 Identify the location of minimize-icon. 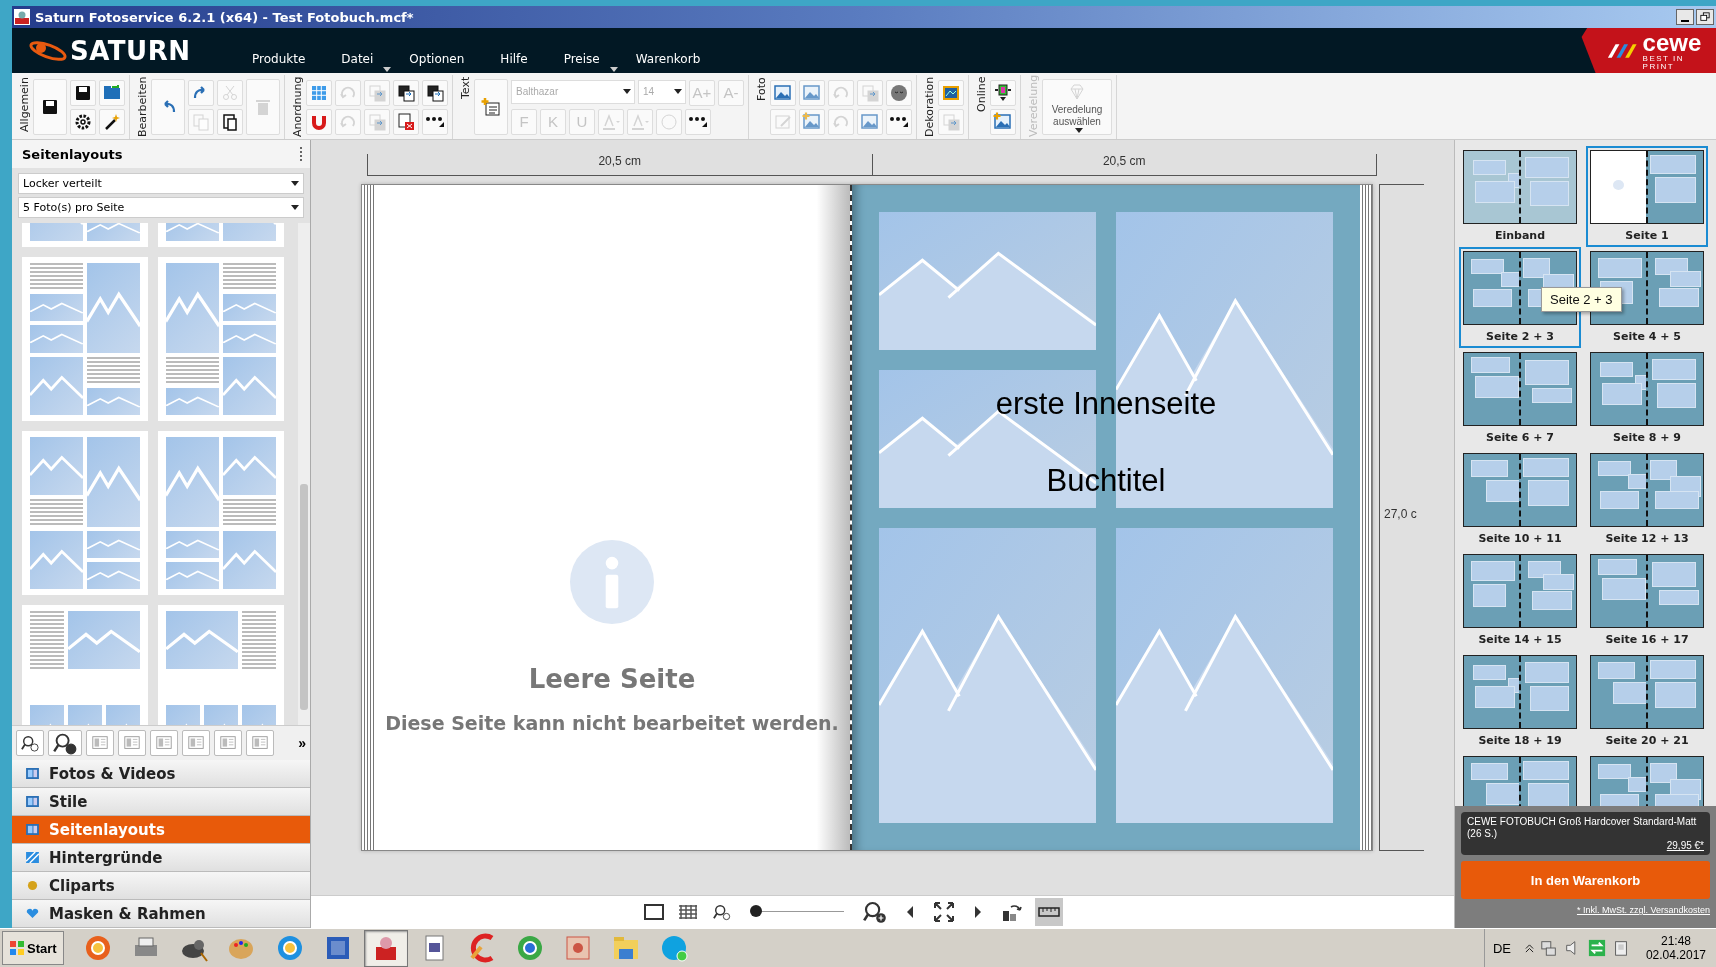
(1685, 21).